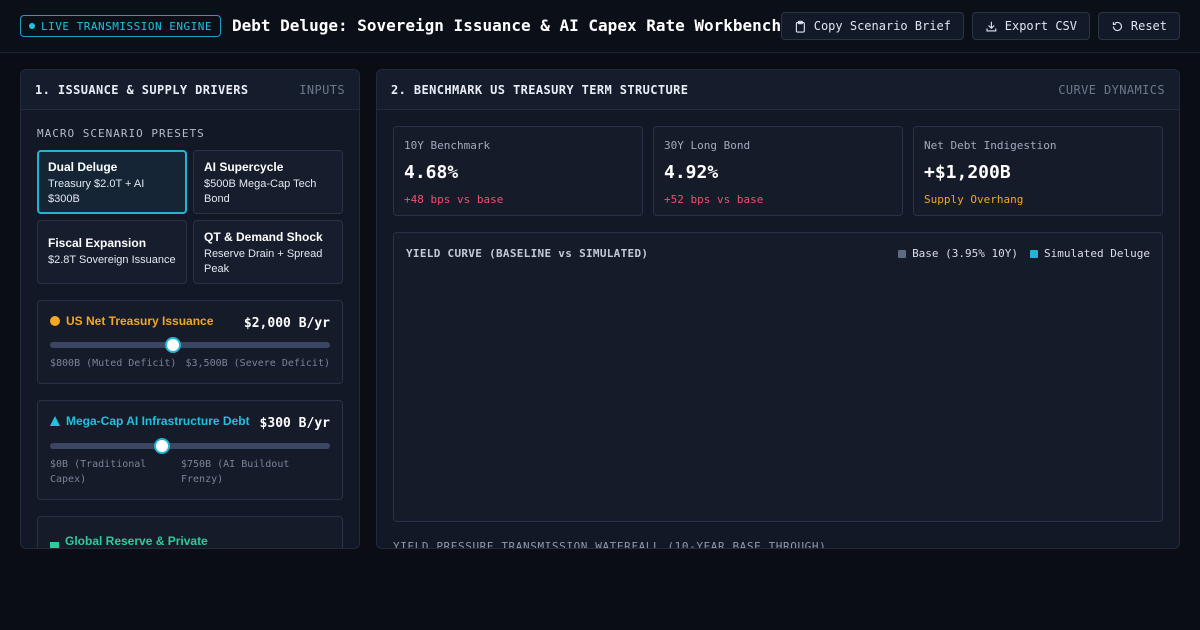 The height and width of the screenshot is (630, 1200). What do you see at coordinates (540, 89) in the screenshot?
I see `panel-title: 2. BENCHMARK US TREASURY TERM STRUCTURE` at bounding box center [540, 89].